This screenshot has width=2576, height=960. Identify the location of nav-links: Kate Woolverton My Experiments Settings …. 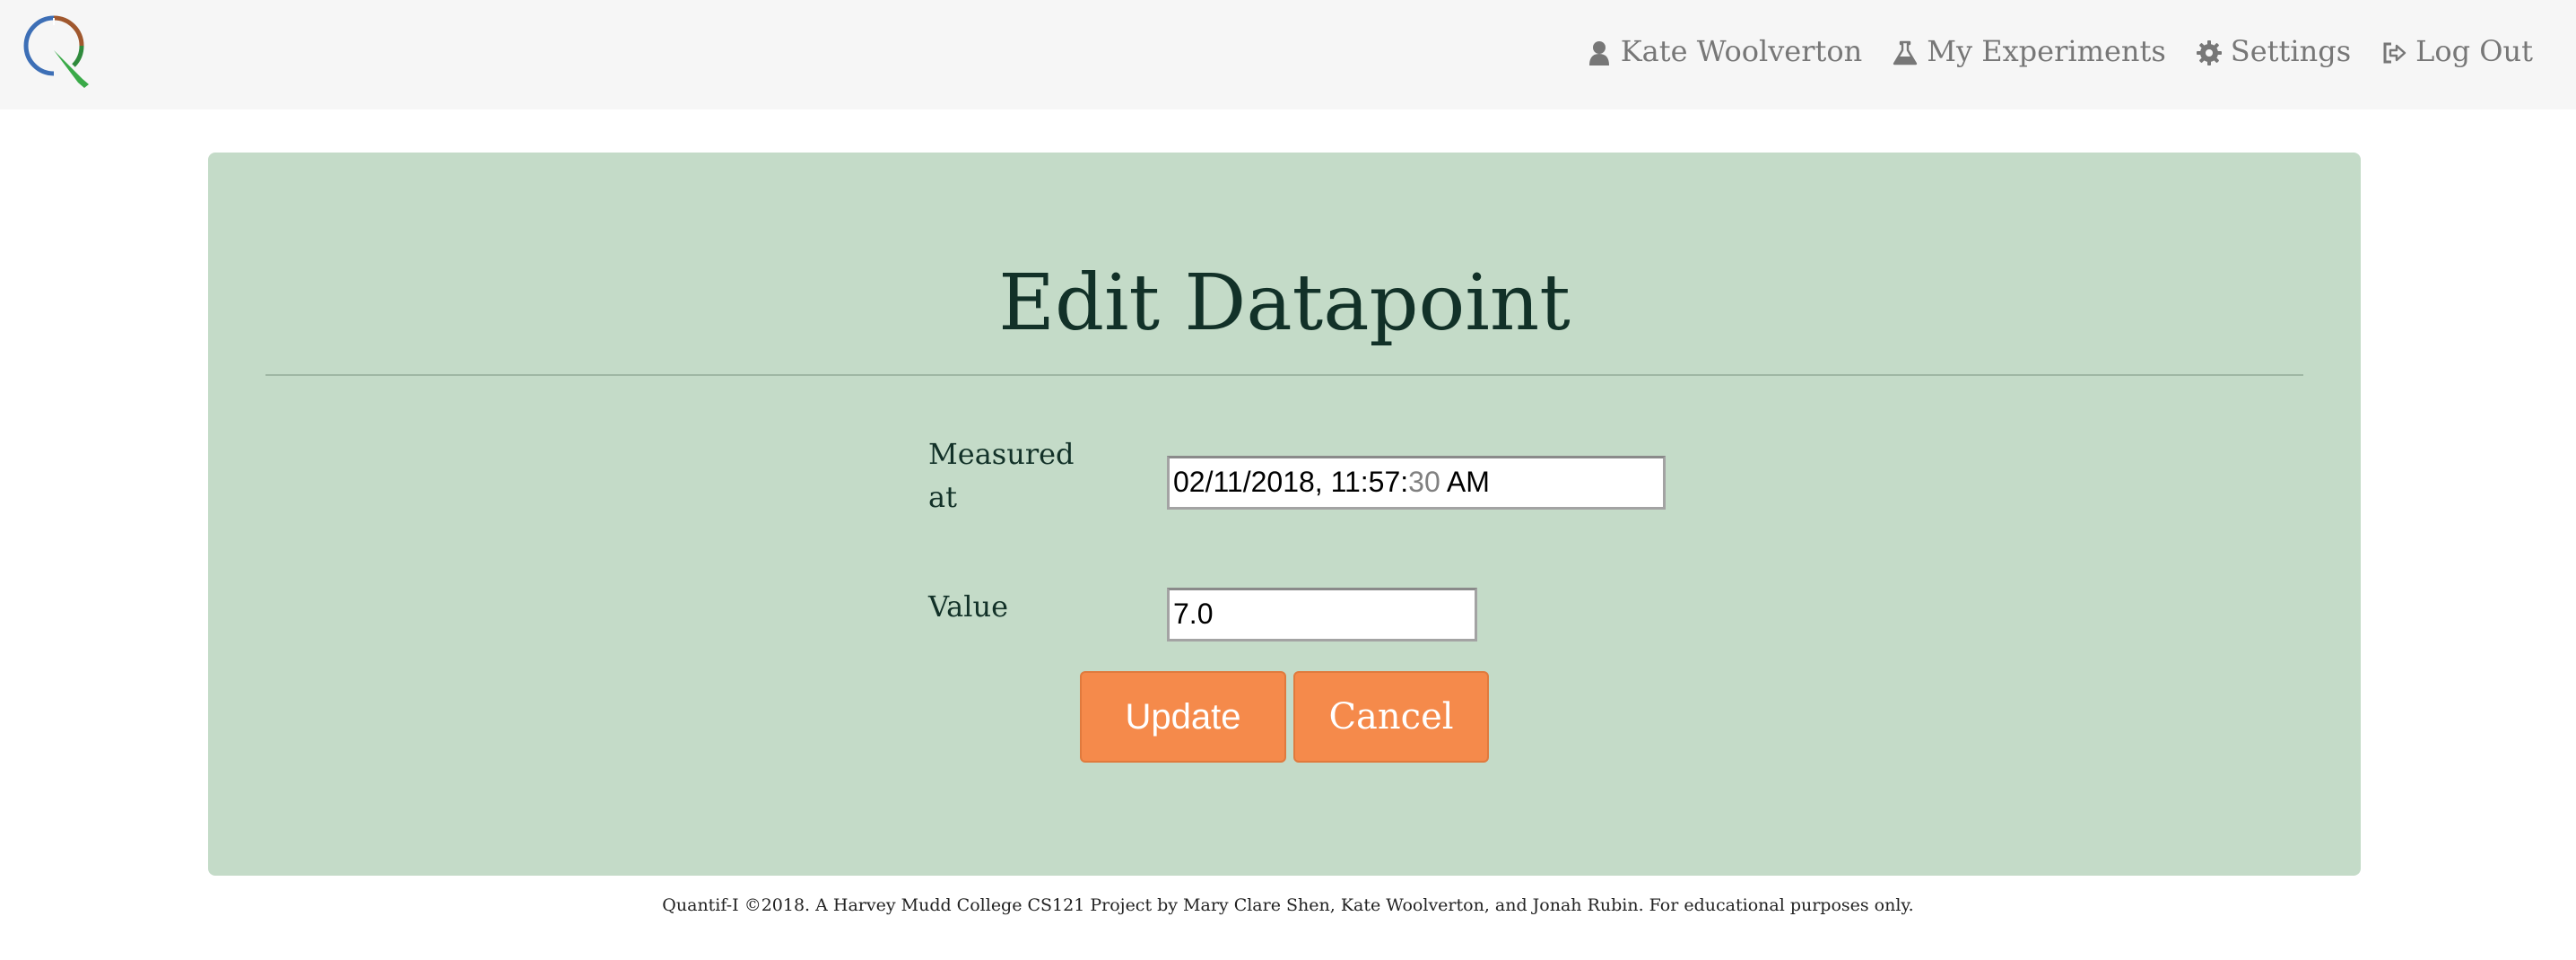
(2060, 51).